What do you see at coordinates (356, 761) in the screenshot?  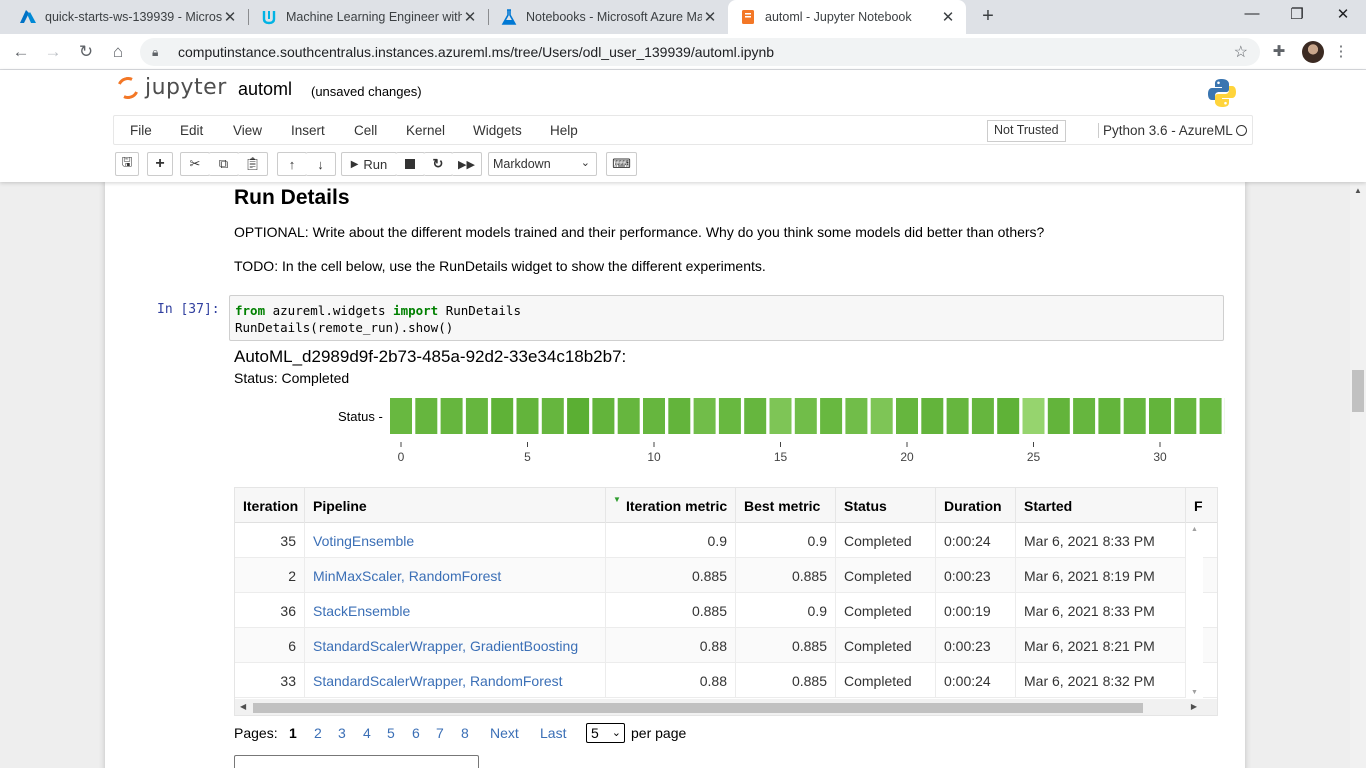 I see `metric-select` at bounding box center [356, 761].